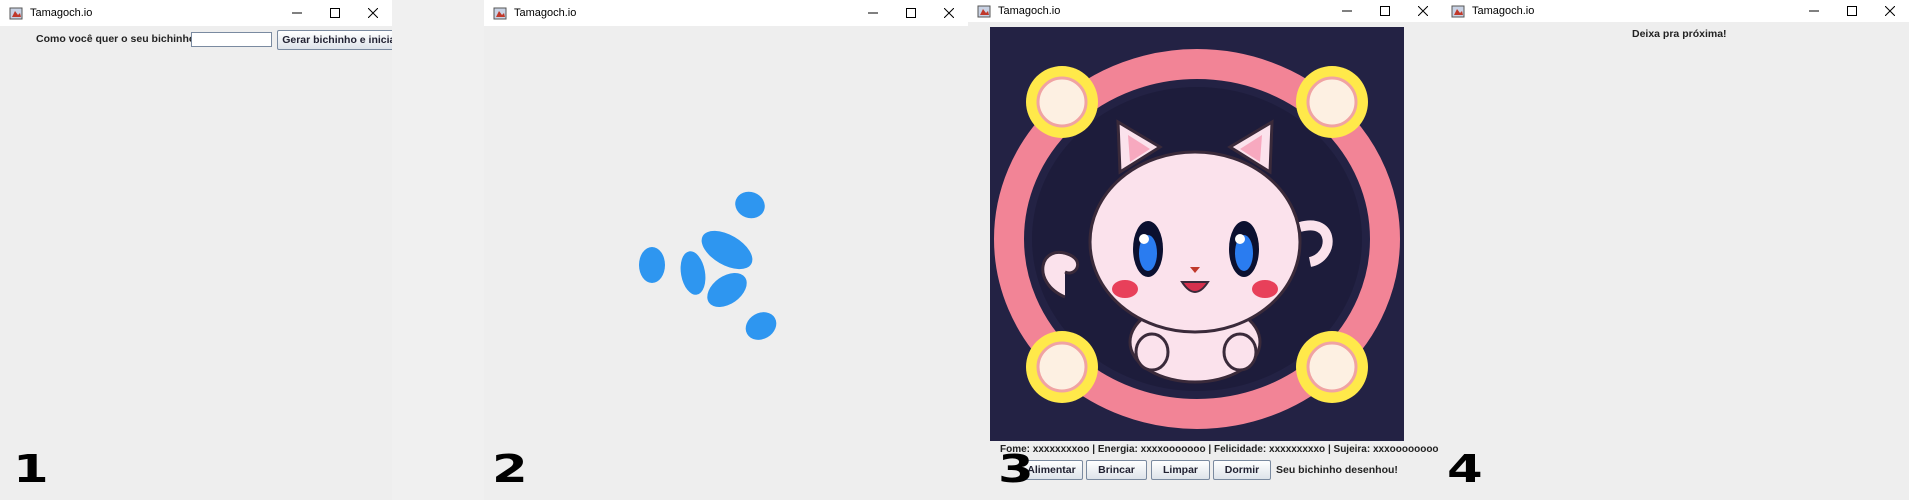  I want to click on step-number: 1, so click(31, 469).